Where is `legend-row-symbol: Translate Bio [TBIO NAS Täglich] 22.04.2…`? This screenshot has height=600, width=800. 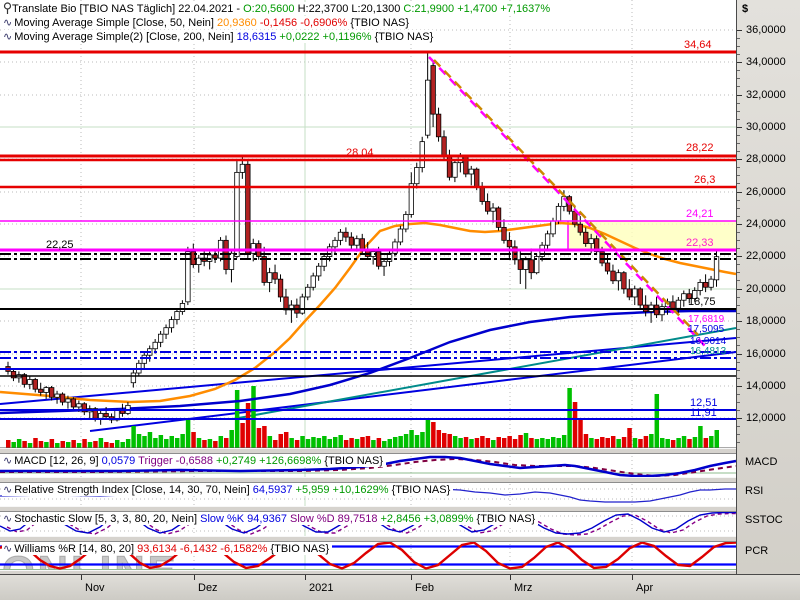 legend-row-symbol: Translate Bio [TBIO NAS Täglich] 22.04.2… is located at coordinates (278, 8).